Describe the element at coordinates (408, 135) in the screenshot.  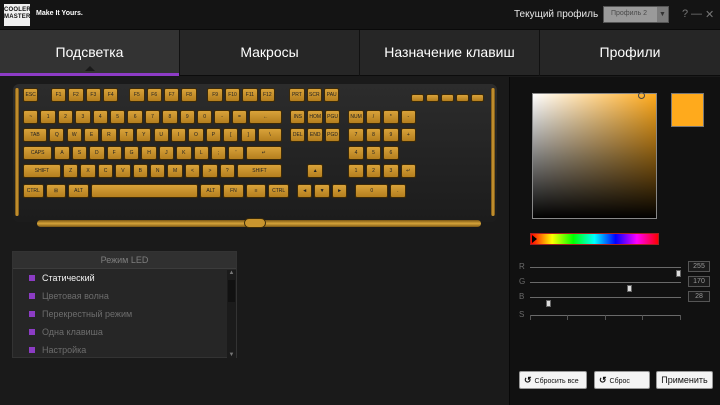
I see `keyboard-key: +` at that location.